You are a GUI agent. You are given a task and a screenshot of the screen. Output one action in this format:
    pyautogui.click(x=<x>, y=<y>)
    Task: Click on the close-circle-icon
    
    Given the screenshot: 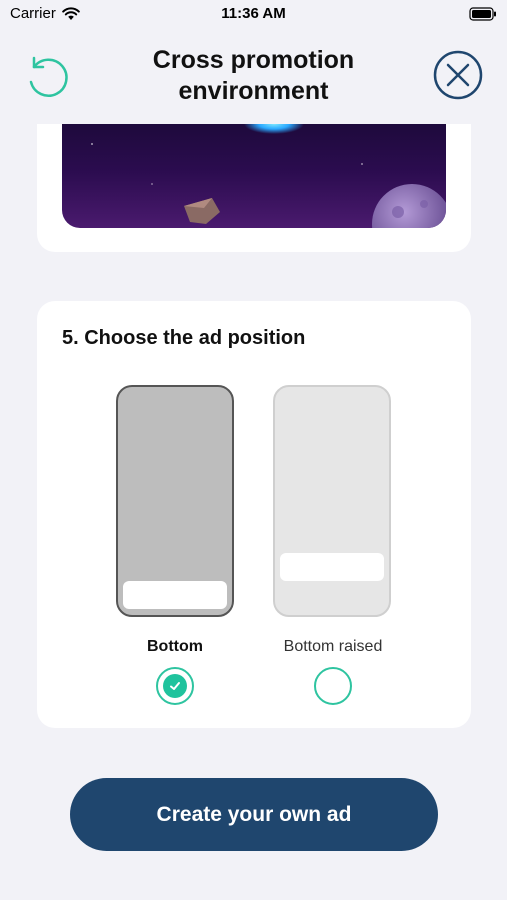 What is the action you would take?
    pyautogui.click(x=458, y=75)
    